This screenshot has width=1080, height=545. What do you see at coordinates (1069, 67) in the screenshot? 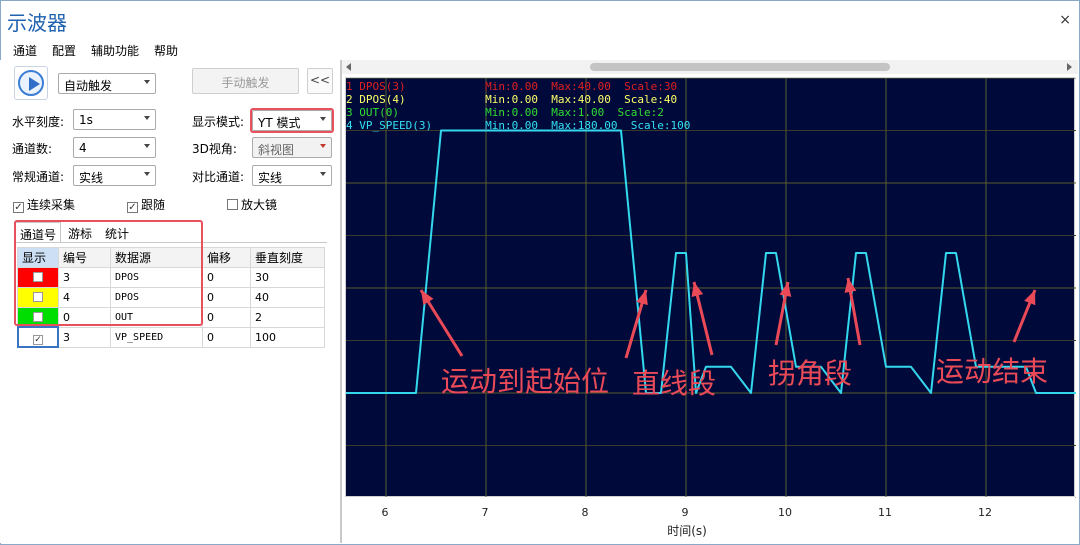
I see `scroll-right-icon` at bounding box center [1069, 67].